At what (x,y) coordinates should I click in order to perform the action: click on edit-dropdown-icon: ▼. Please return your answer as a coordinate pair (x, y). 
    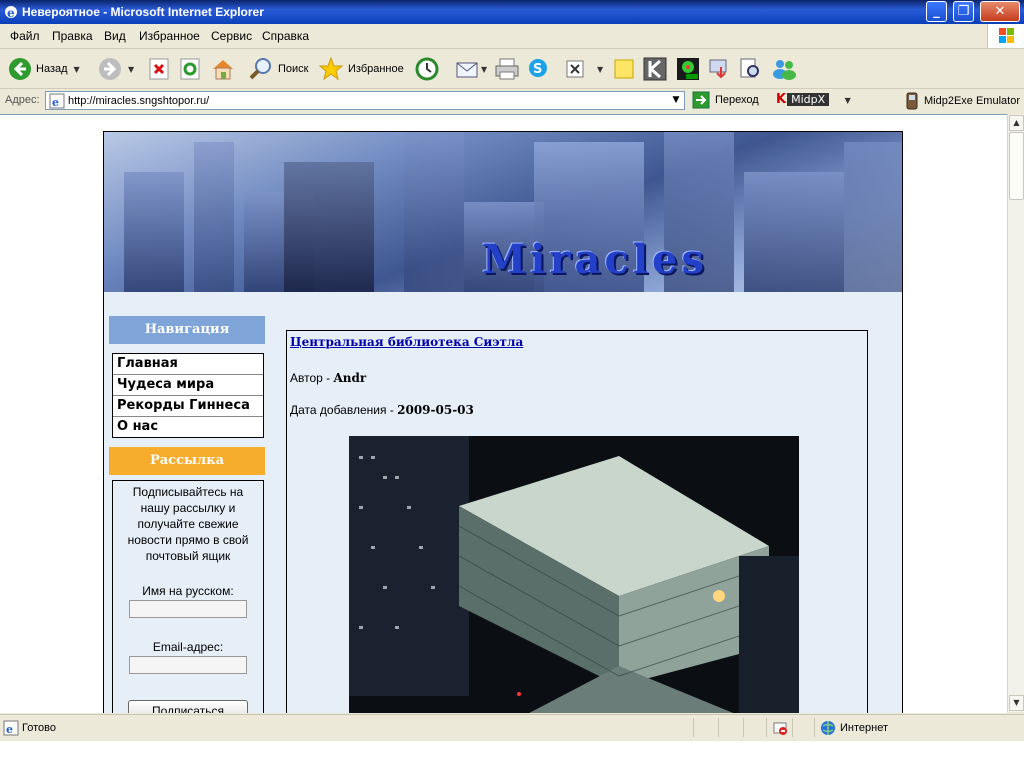
    Looking at the image, I should click on (600, 69).